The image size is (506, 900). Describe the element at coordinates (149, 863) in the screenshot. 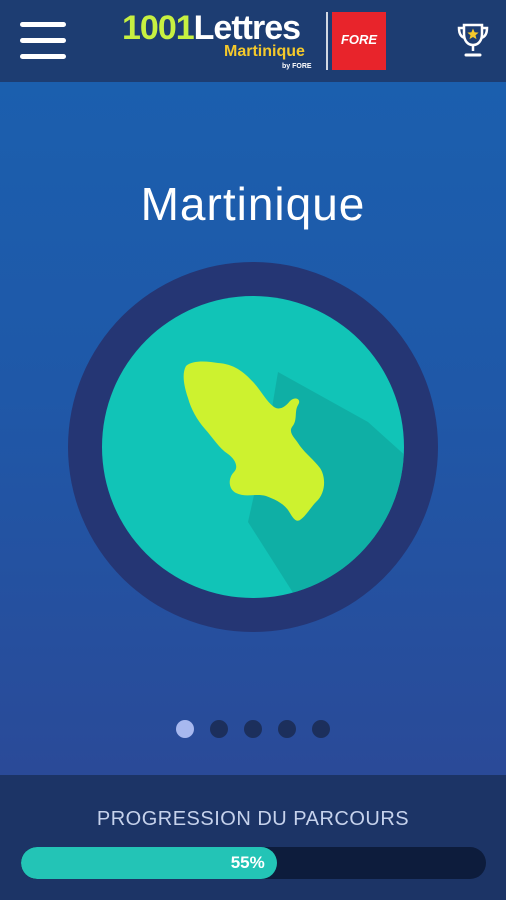

I see `progress-bar-fill: 55%` at that location.